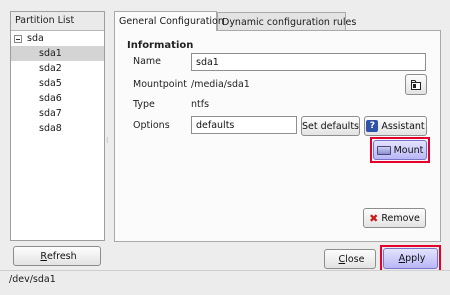  I want to click on information-heading: Information, so click(160, 45).